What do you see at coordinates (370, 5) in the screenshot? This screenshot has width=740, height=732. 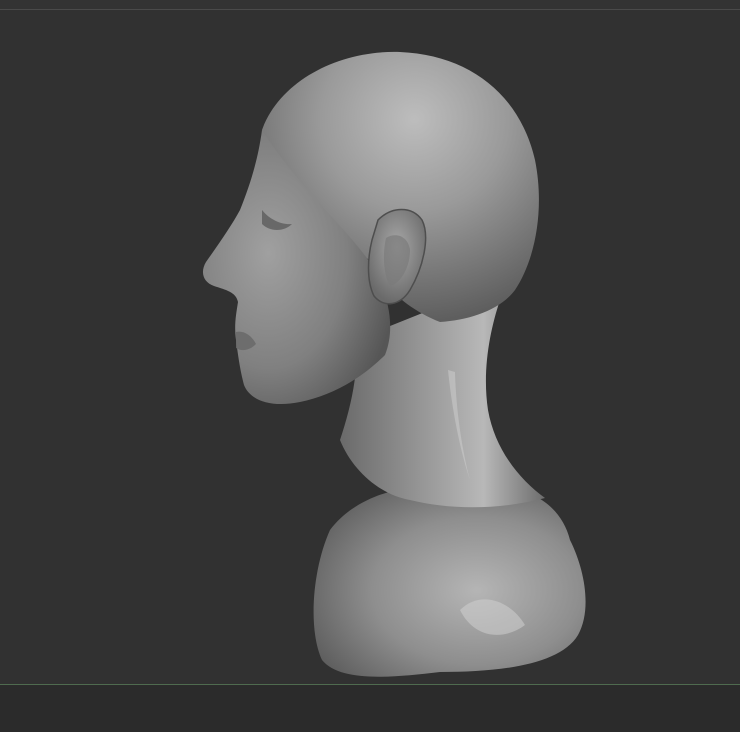 I see `top-frame-bar` at bounding box center [370, 5].